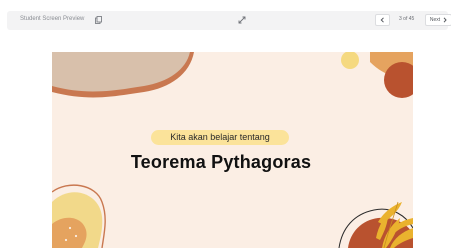  I want to click on next-button-label: Next, so click(435, 20).